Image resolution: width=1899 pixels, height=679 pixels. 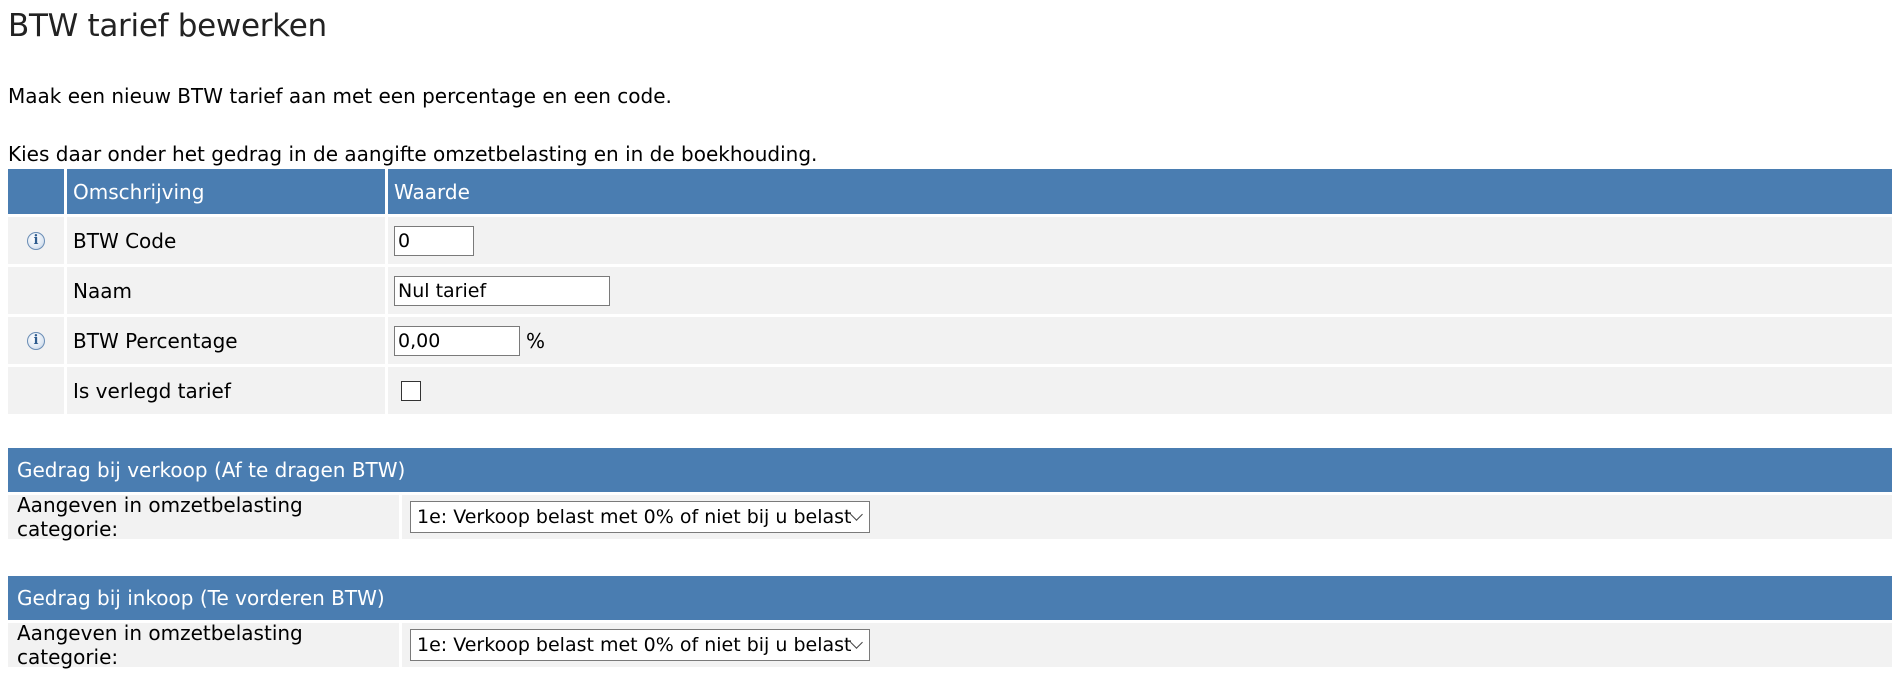 What do you see at coordinates (536, 340) in the screenshot?
I see `percent-unit: %` at bounding box center [536, 340].